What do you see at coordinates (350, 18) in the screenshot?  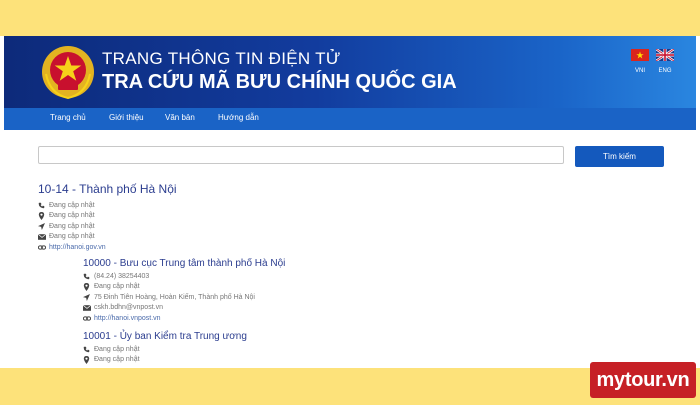 I see `top-frame-band` at bounding box center [350, 18].